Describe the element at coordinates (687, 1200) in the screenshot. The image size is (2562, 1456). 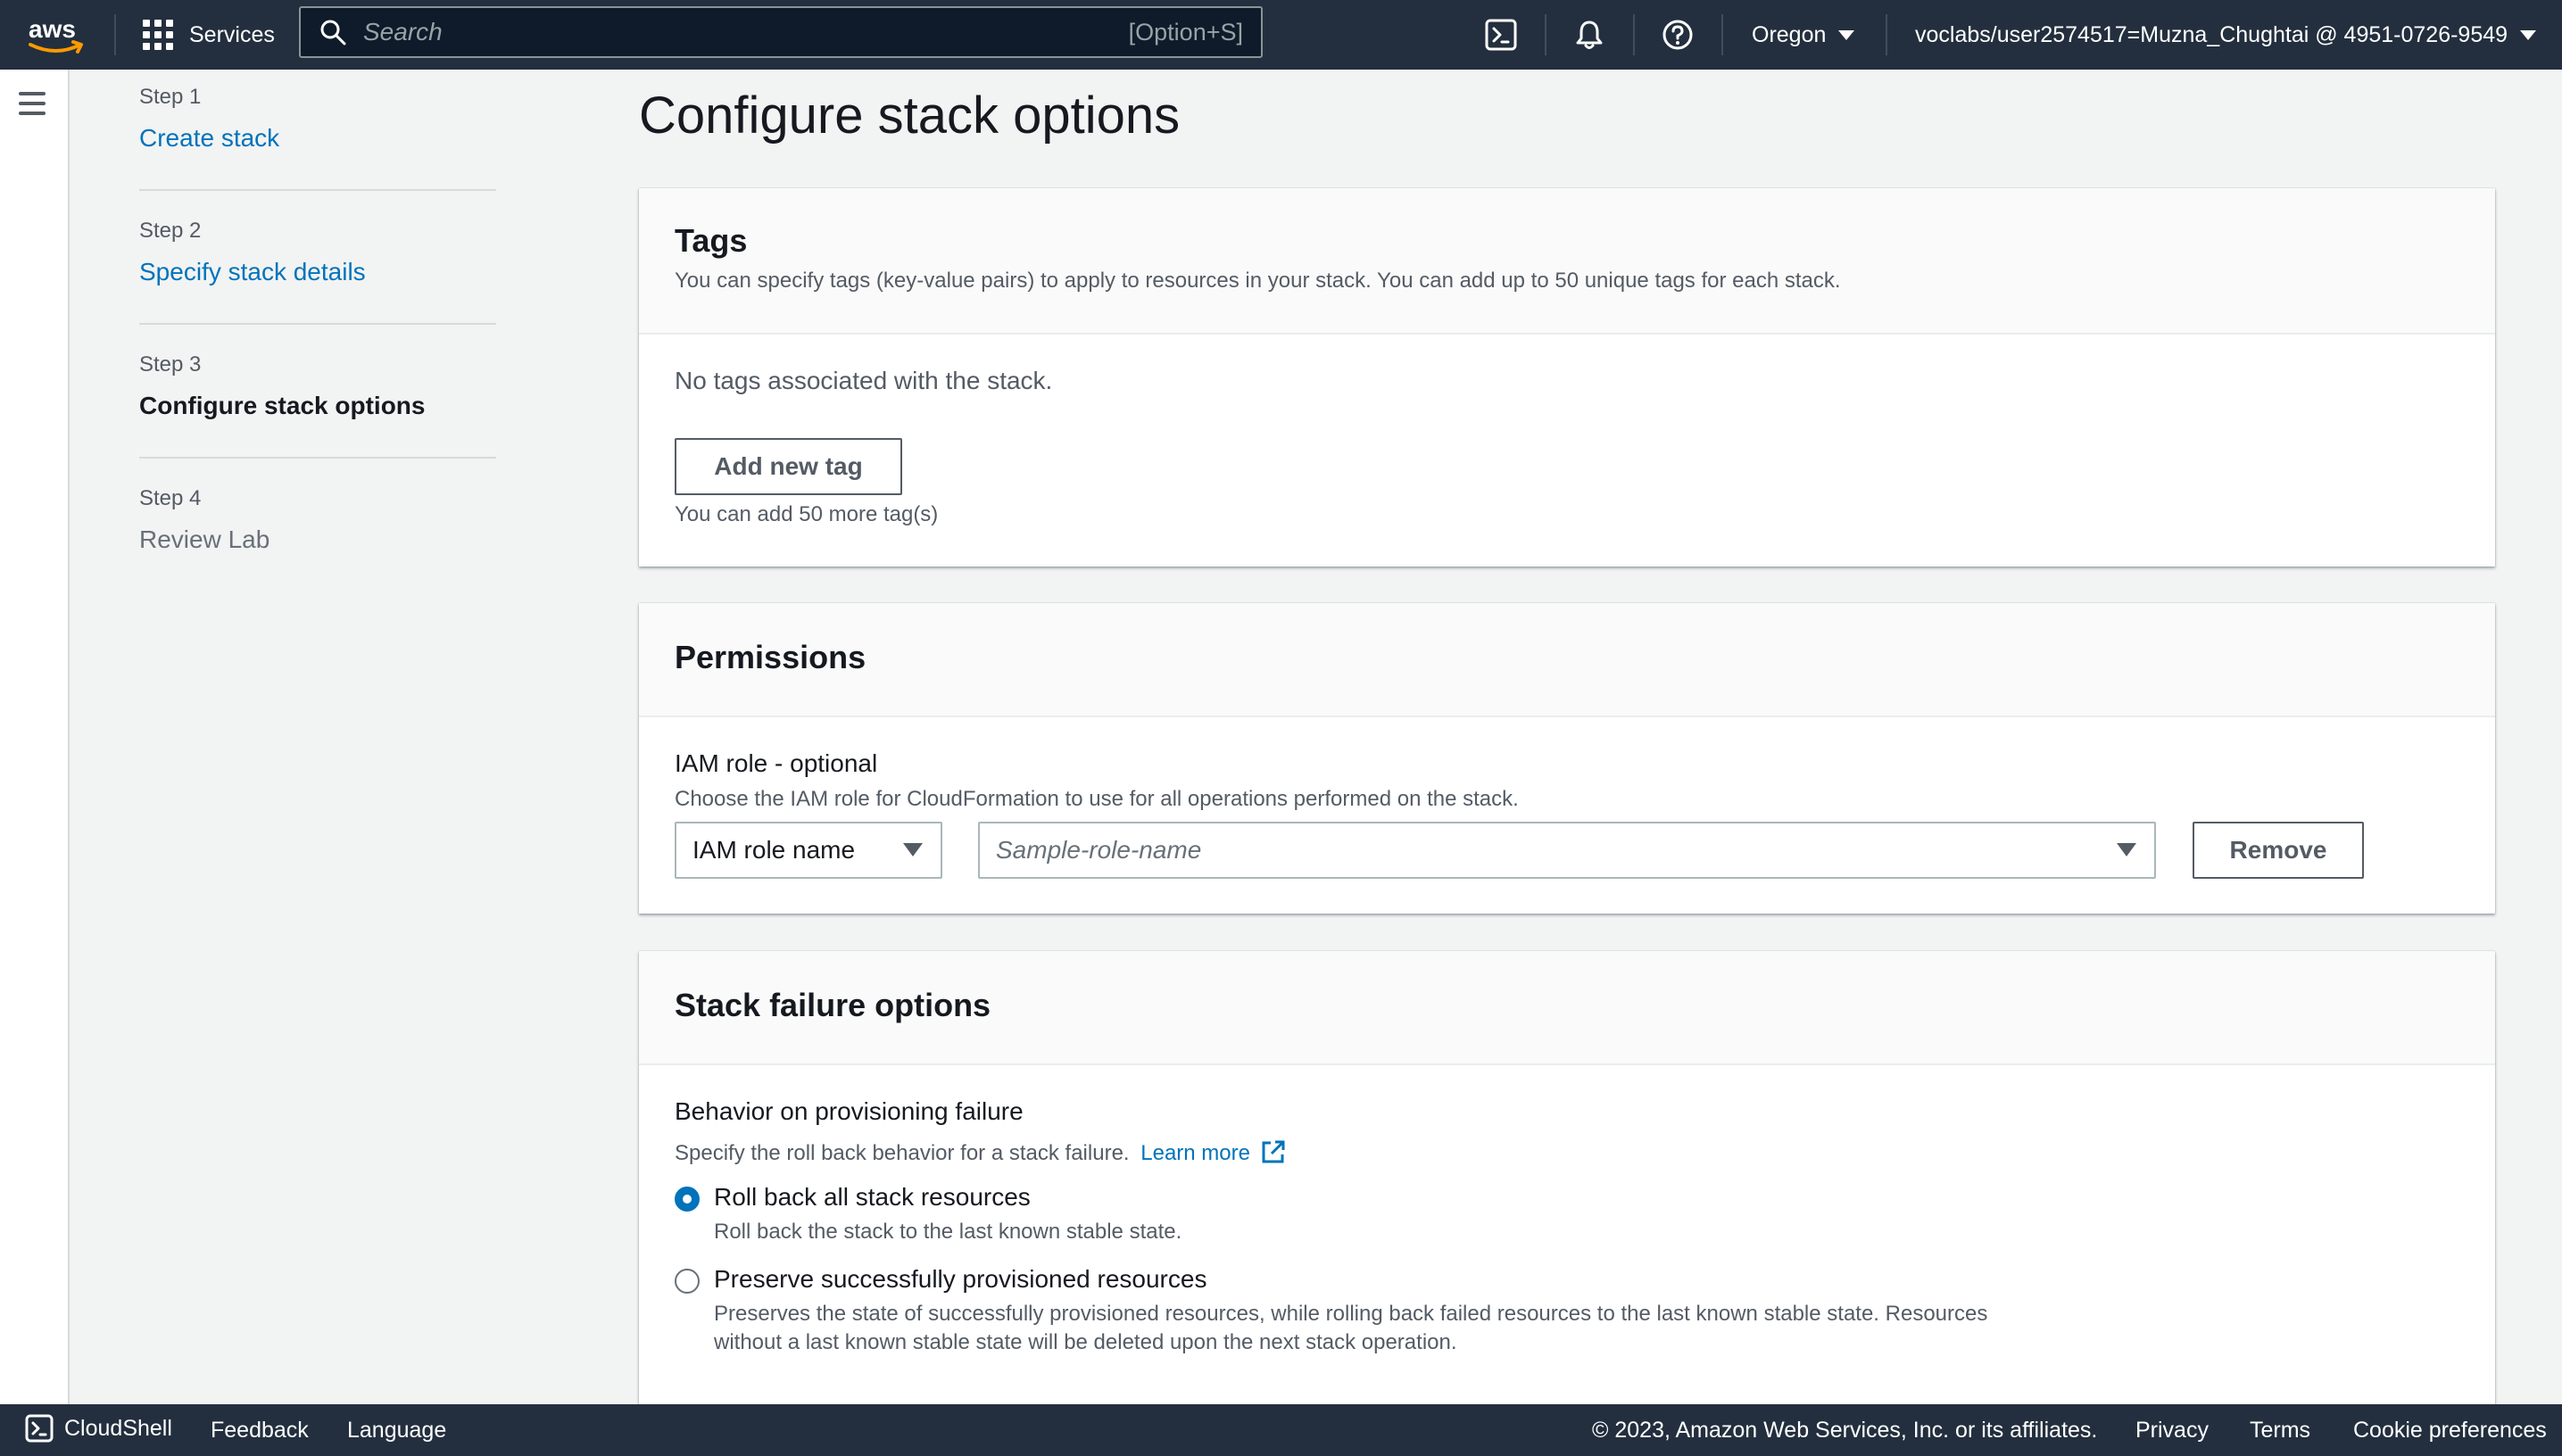
I see `rollback-all-radio` at that location.